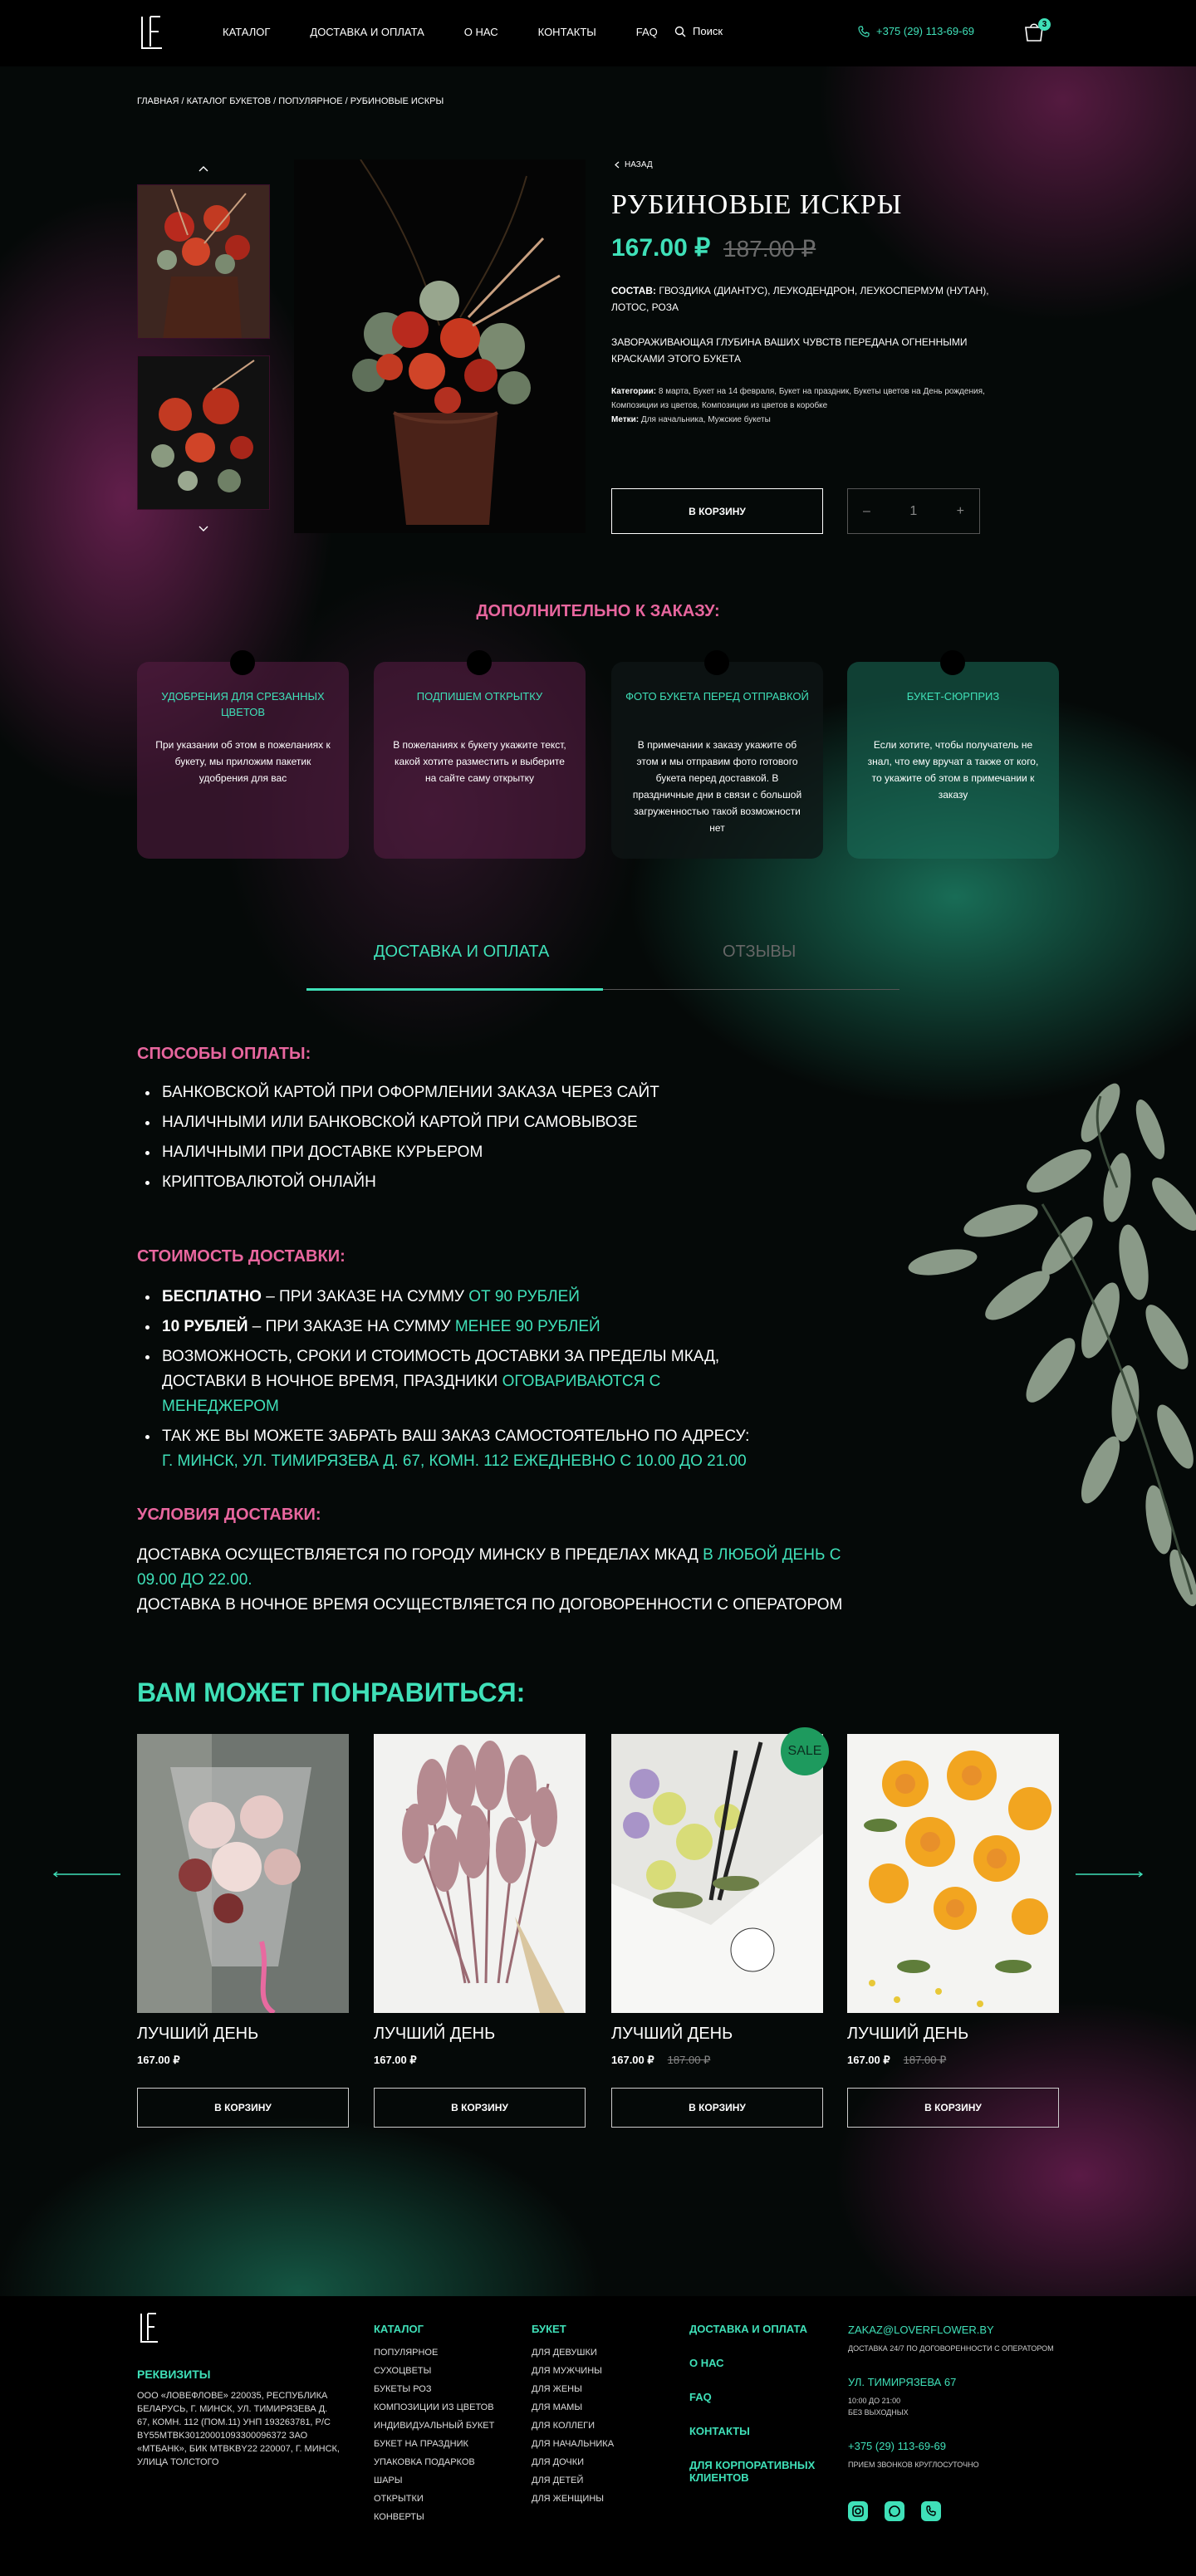  I want to click on tab-delivery: Доставка и оплата, so click(462, 953).